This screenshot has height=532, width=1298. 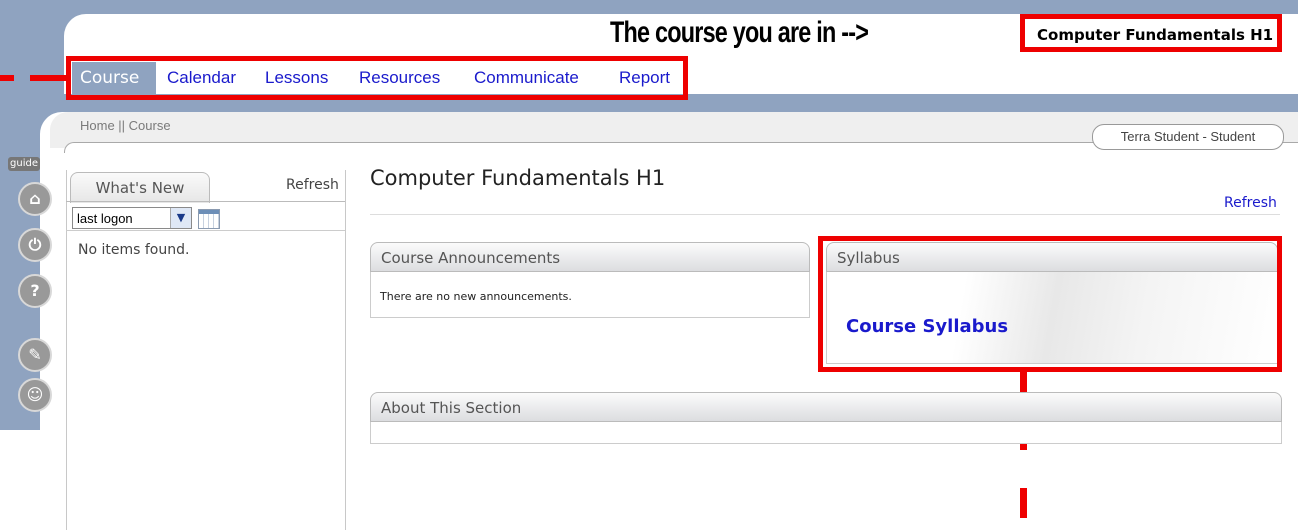 I want to click on announcements-header: Course Announcements, so click(x=590, y=257).